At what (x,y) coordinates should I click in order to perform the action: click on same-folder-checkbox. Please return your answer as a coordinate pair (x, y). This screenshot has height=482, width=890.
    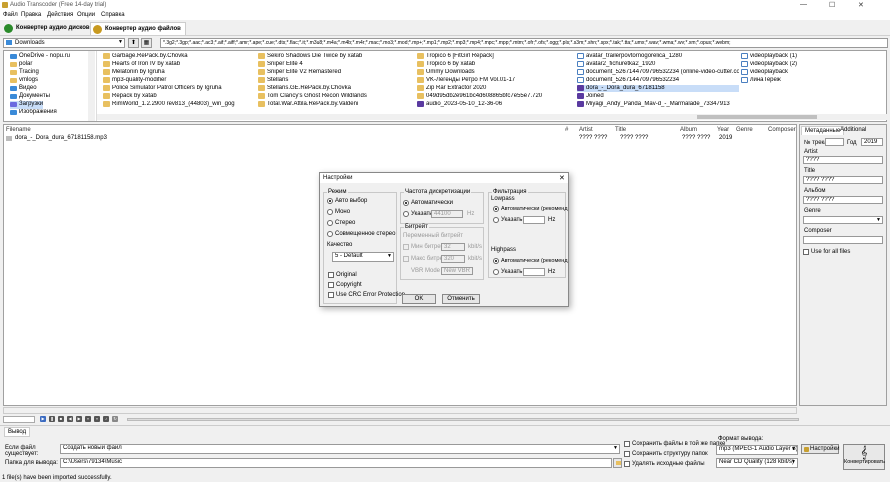
    Looking at the image, I should click on (627, 444).